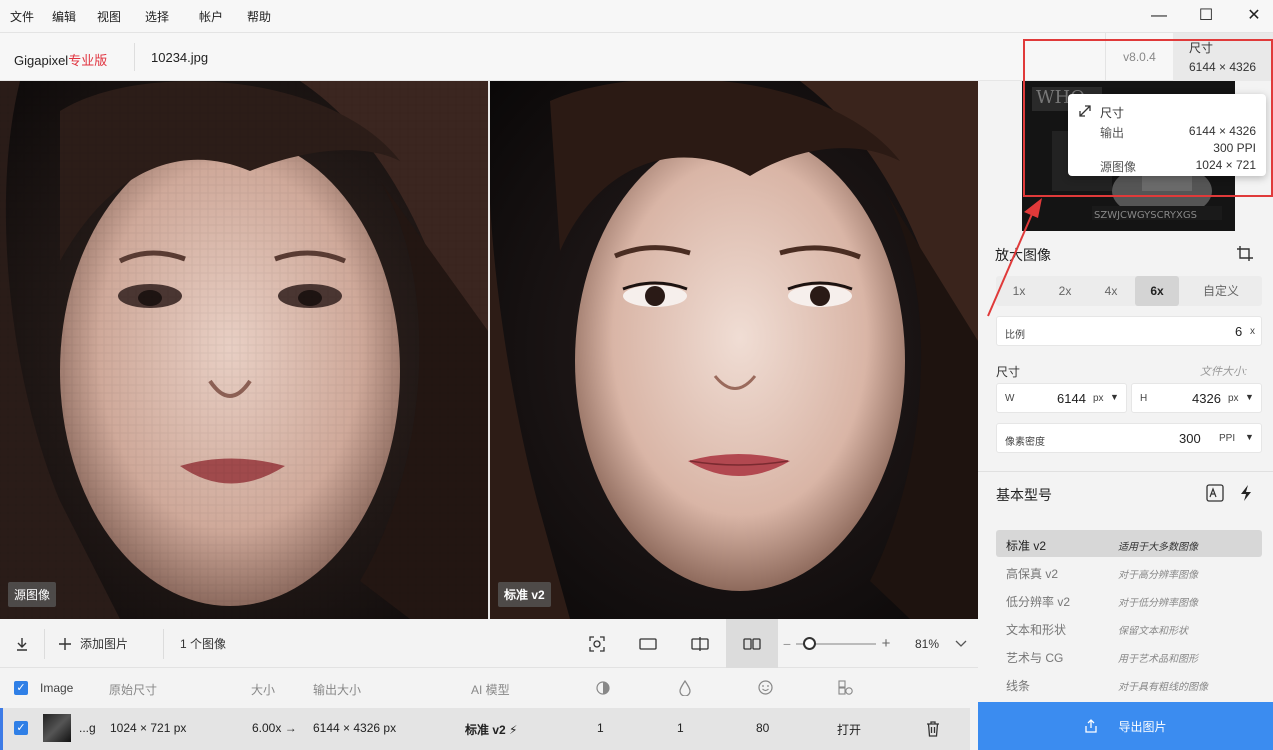 Image resolution: width=1273 pixels, height=750 pixels. What do you see at coordinates (1129, 331) in the screenshot?
I see `ratio-field: 比例 6 x` at bounding box center [1129, 331].